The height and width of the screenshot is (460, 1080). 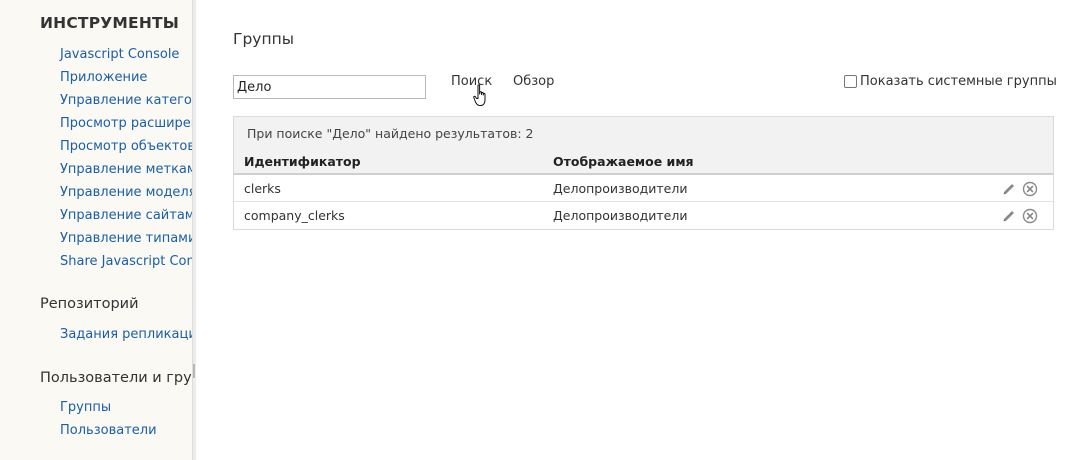 What do you see at coordinates (643, 133) in the screenshot?
I see `results-summary: При поиске "Дело" найдено результатов: 2` at bounding box center [643, 133].